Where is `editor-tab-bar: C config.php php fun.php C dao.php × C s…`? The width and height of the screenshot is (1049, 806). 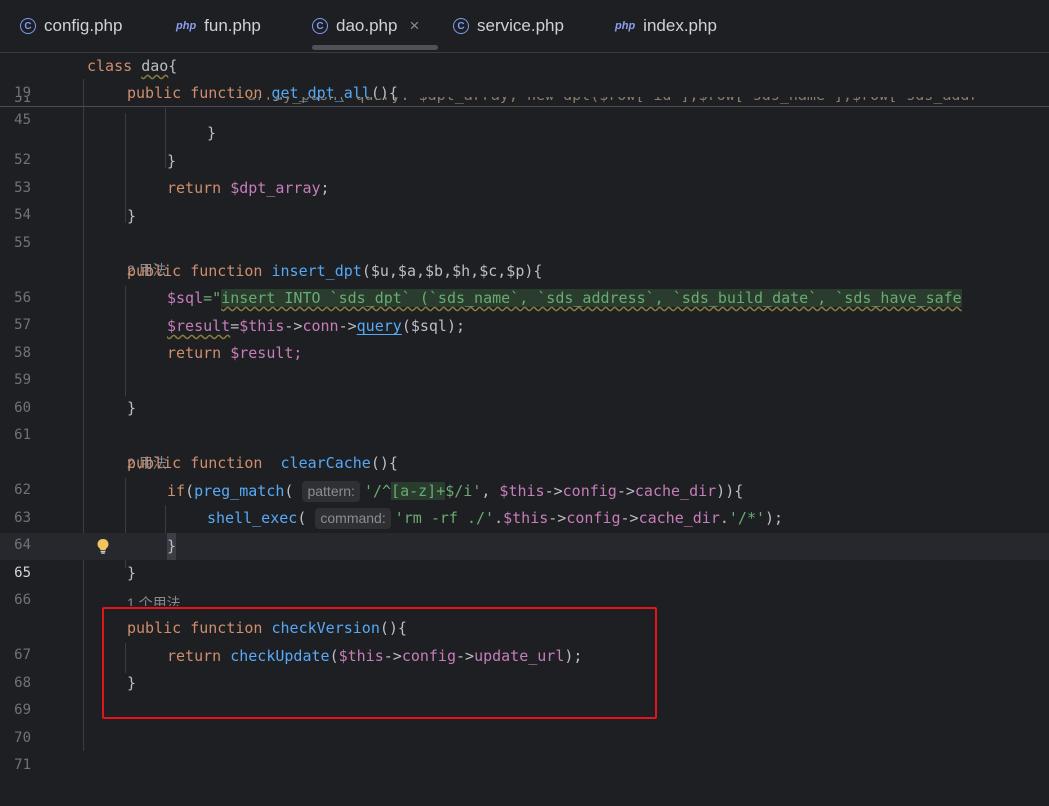 editor-tab-bar: C config.php php fun.php C dao.php × C s… is located at coordinates (524, 26).